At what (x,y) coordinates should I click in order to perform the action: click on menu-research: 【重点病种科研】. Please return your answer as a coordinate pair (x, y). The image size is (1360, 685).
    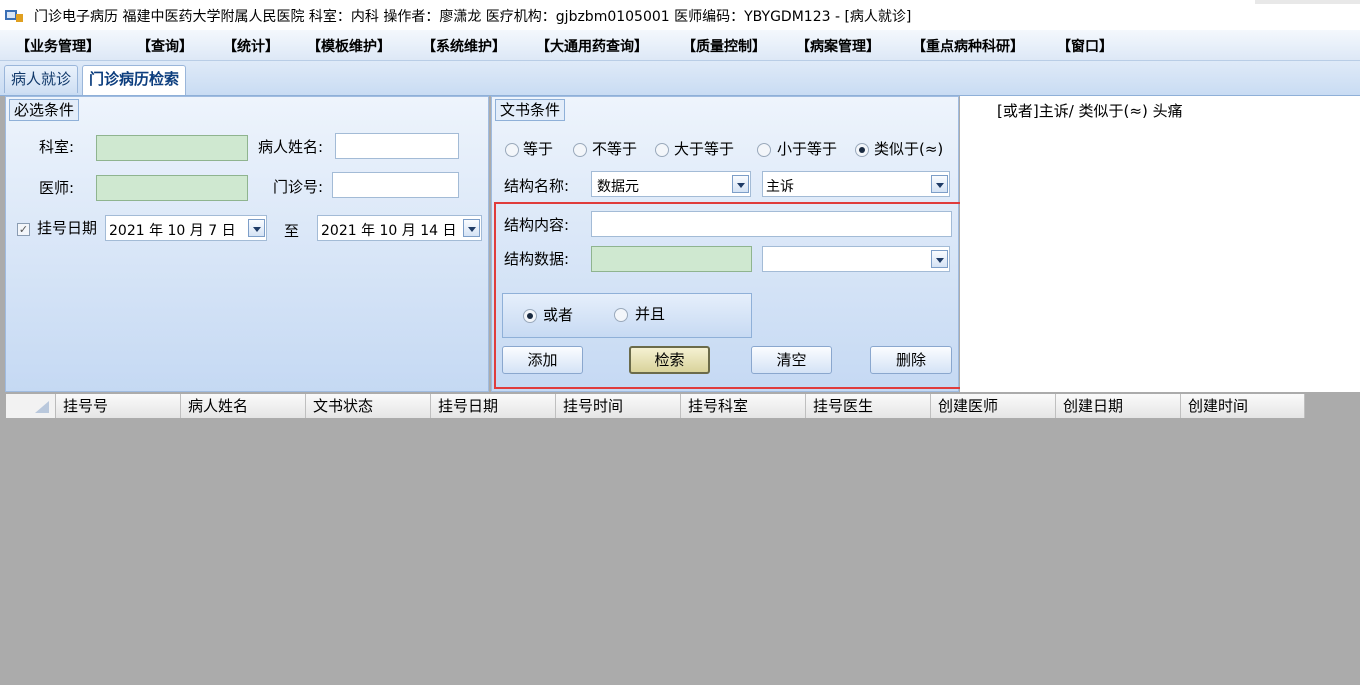
    Looking at the image, I should click on (968, 46).